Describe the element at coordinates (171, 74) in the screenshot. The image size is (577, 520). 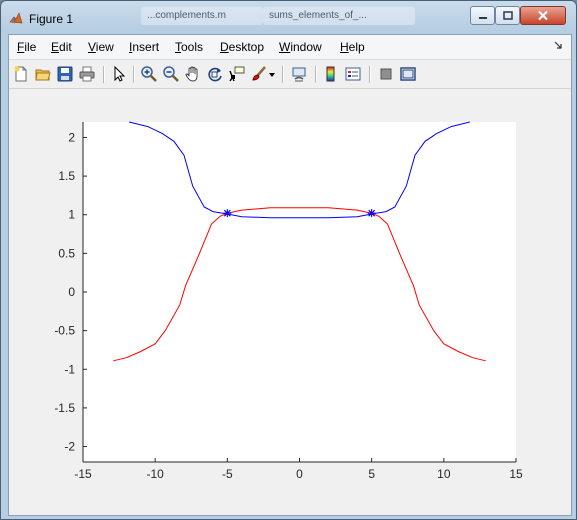
I see `zoom-out-icon` at that location.